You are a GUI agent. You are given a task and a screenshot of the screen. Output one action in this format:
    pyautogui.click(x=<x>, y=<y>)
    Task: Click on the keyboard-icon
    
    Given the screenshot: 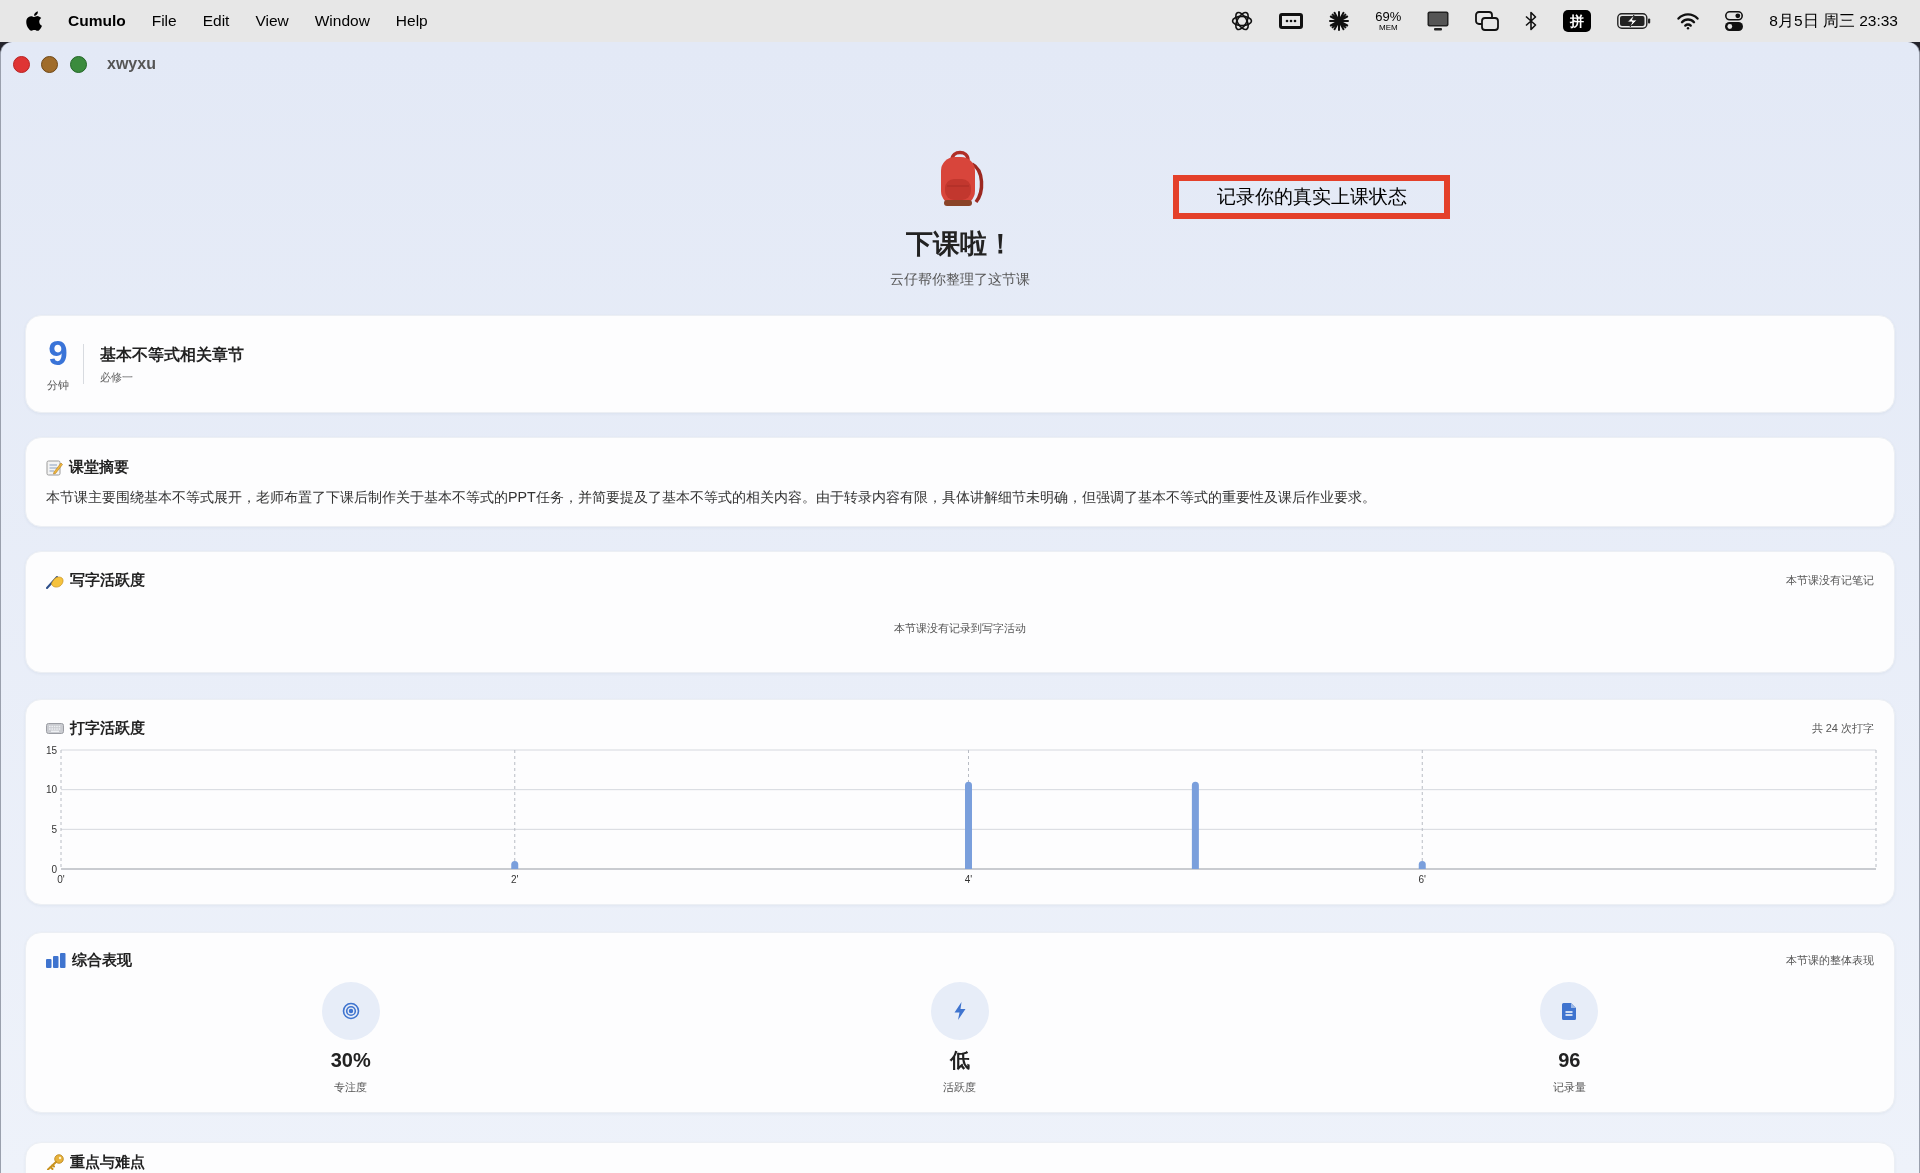 What is the action you would take?
    pyautogui.click(x=55, y=728)
    